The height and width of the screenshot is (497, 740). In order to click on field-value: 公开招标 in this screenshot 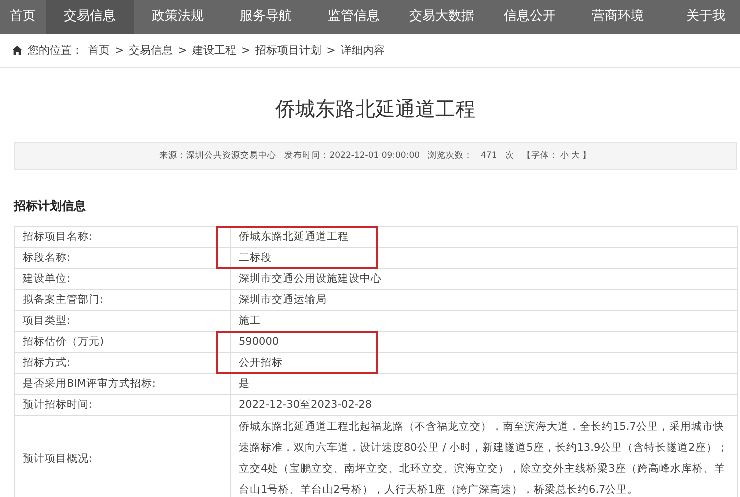, I will do `click(261, 363)`.